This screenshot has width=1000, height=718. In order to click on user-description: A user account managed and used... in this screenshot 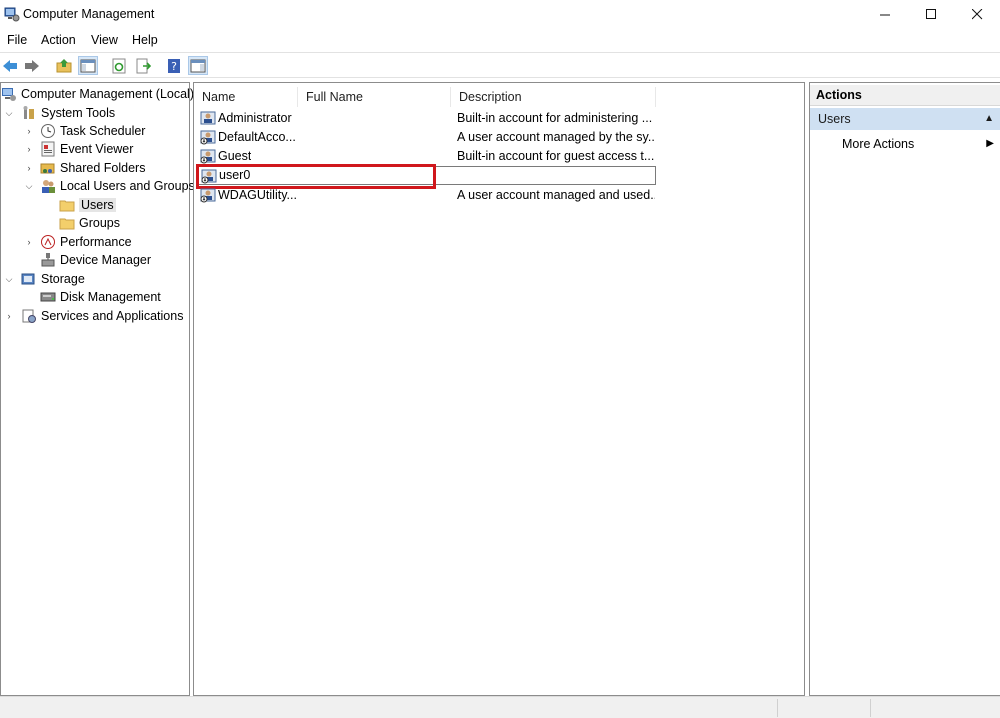, I will do `click(556, 195)`.